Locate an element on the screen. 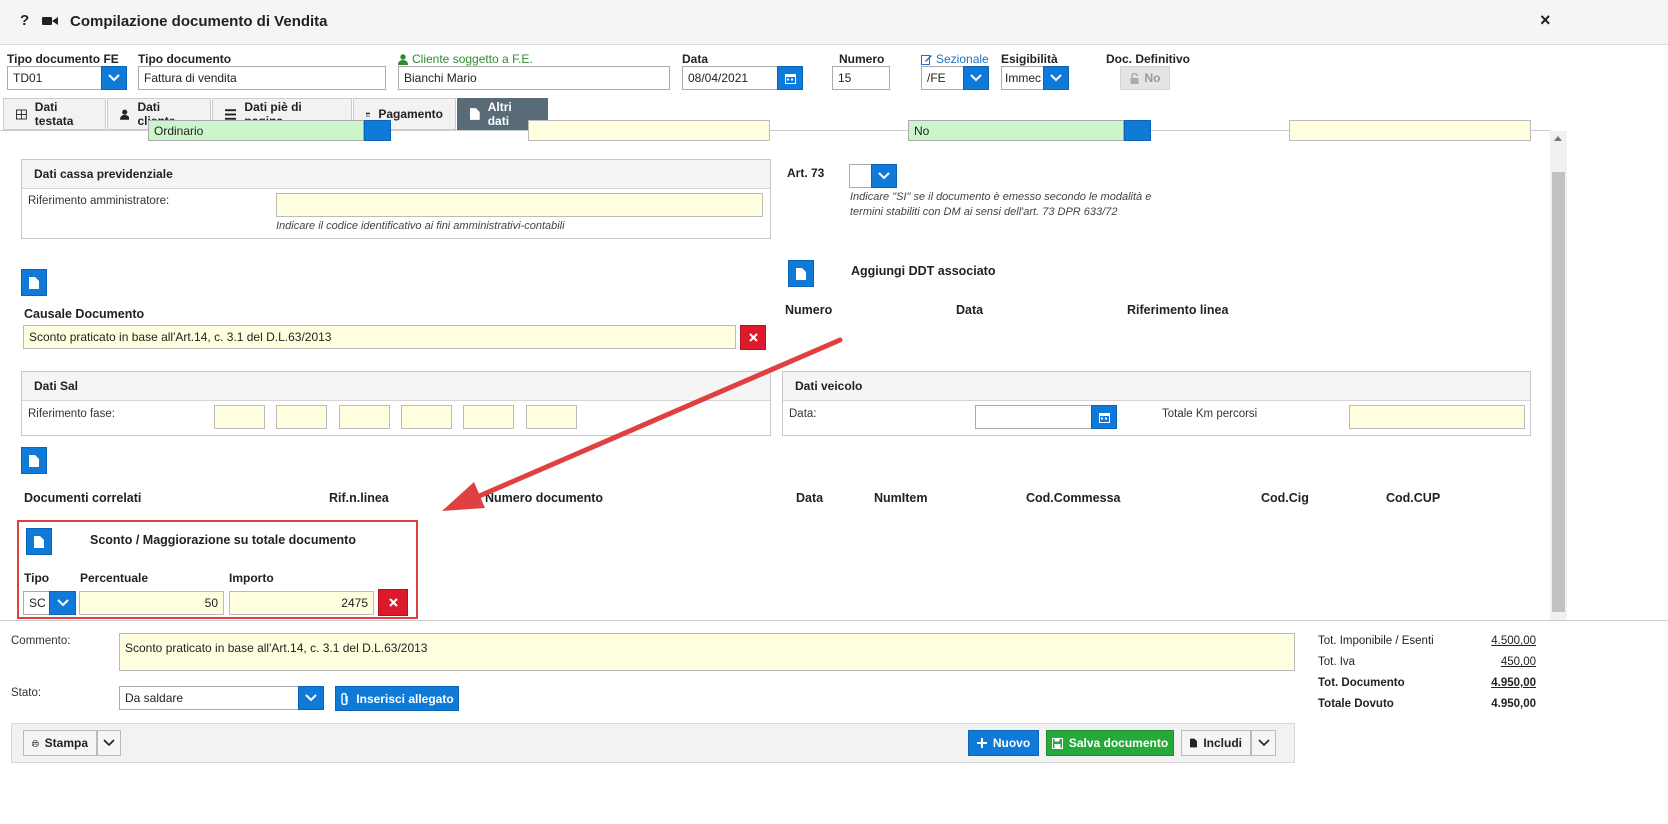  commento-label: Commento: is located at coordinates (41, 641).